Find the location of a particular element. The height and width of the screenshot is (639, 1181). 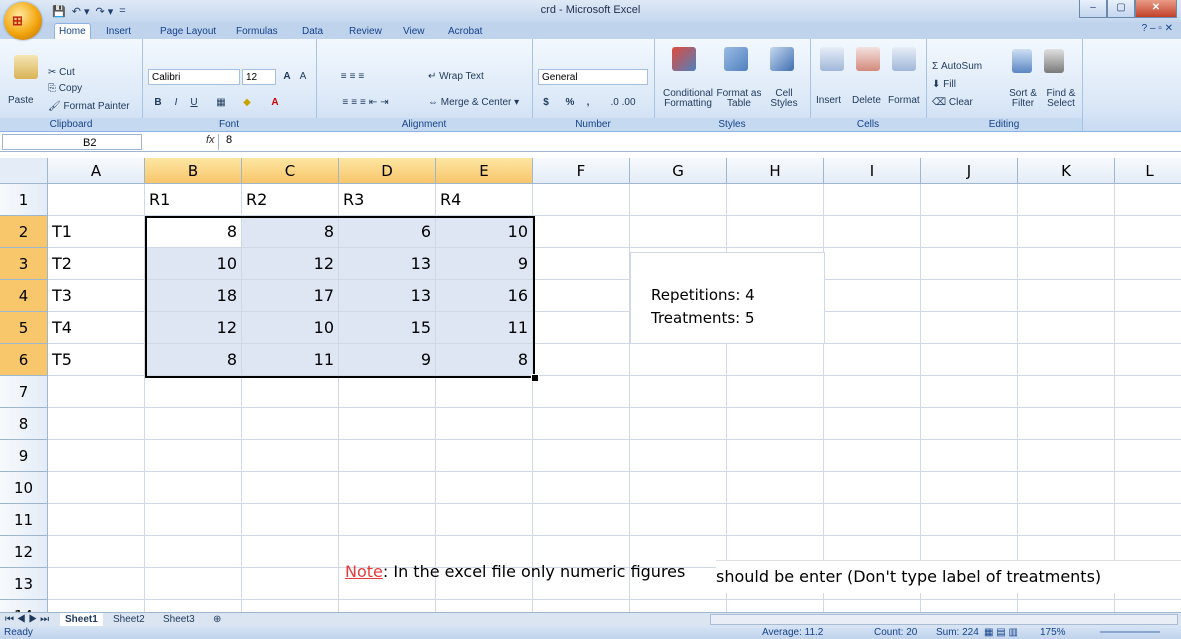

cell: 18 is located at coordinates (193, 296).